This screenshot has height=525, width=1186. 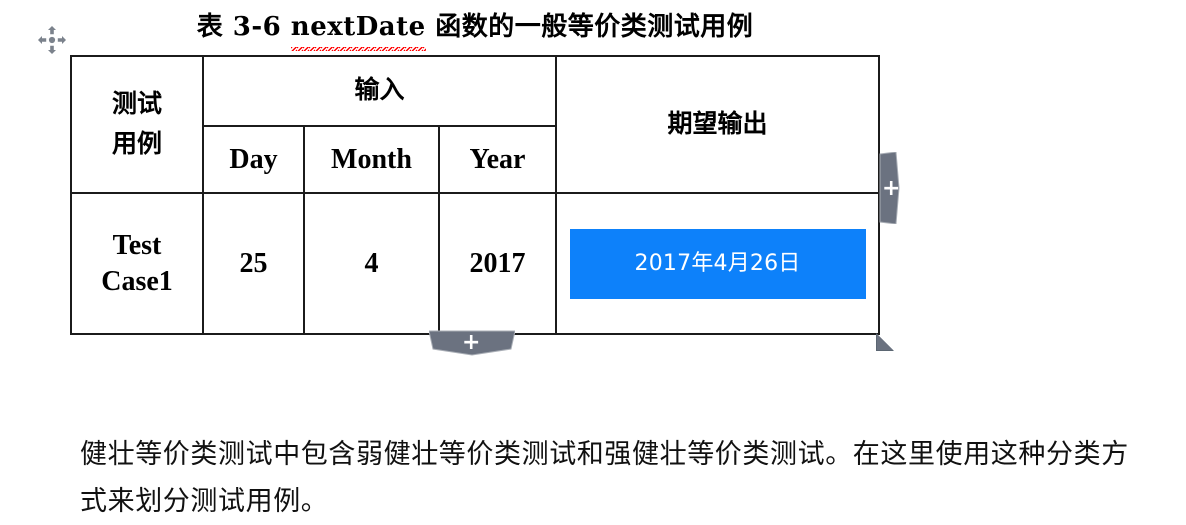 I want to click on caption-prefix: 表 3-6, so click(x=243, y=27).